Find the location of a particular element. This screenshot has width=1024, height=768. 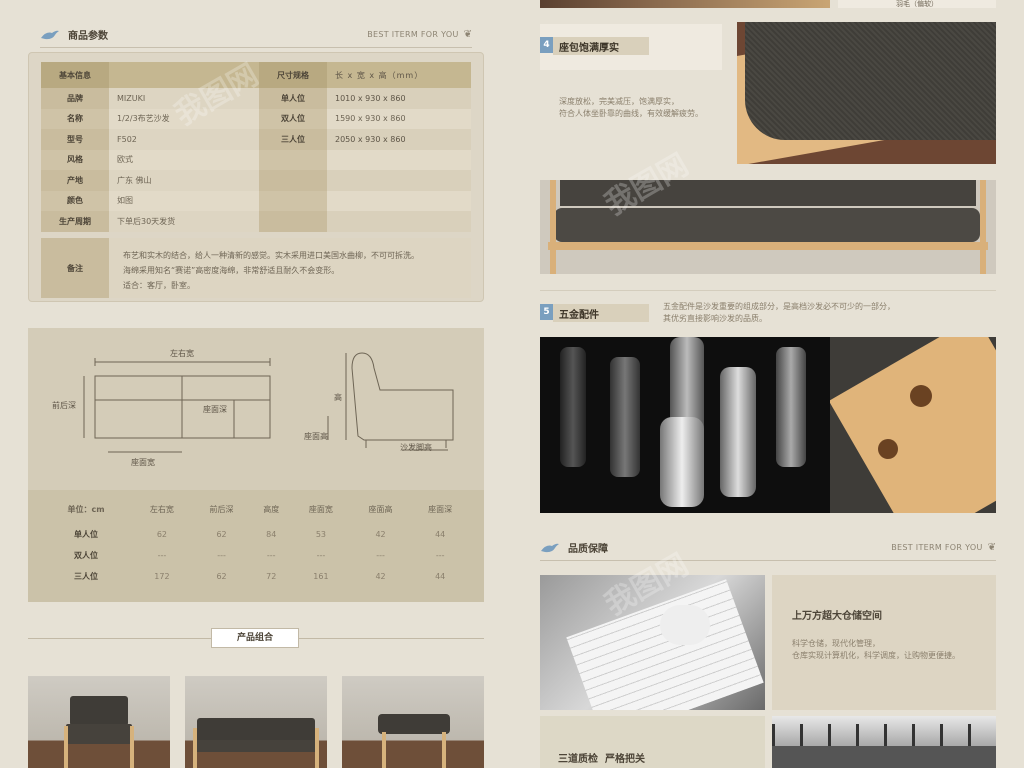

params-title: 商品参数 is located at coordinates (88, 36).